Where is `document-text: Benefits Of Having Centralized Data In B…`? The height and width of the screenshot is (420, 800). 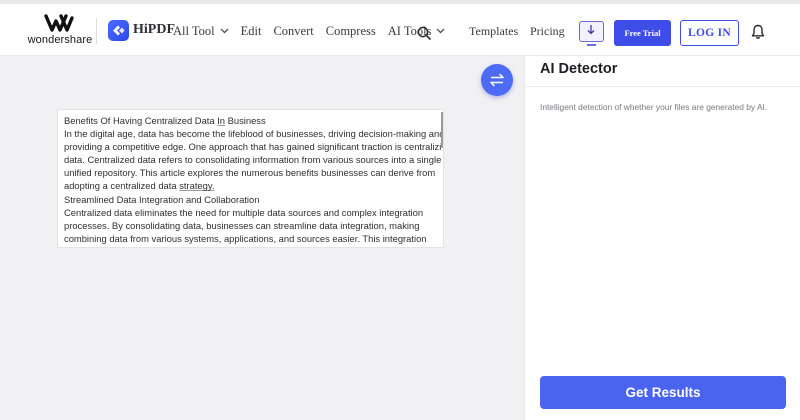
document-text: Benefits Of Having Centralized Data In B… is located at coordinates (253, 179).